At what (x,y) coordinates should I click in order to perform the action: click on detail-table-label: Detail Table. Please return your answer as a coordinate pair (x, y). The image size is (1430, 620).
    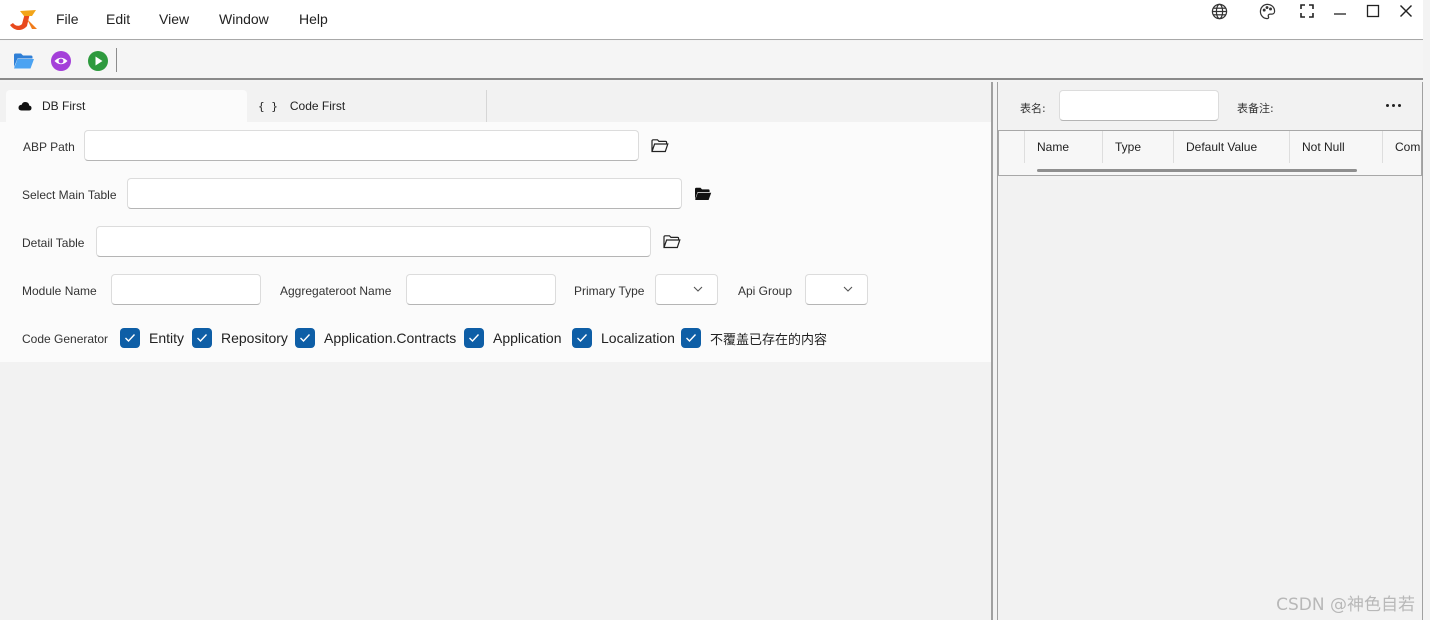
    Looking at the image, I should click on (53, 243).